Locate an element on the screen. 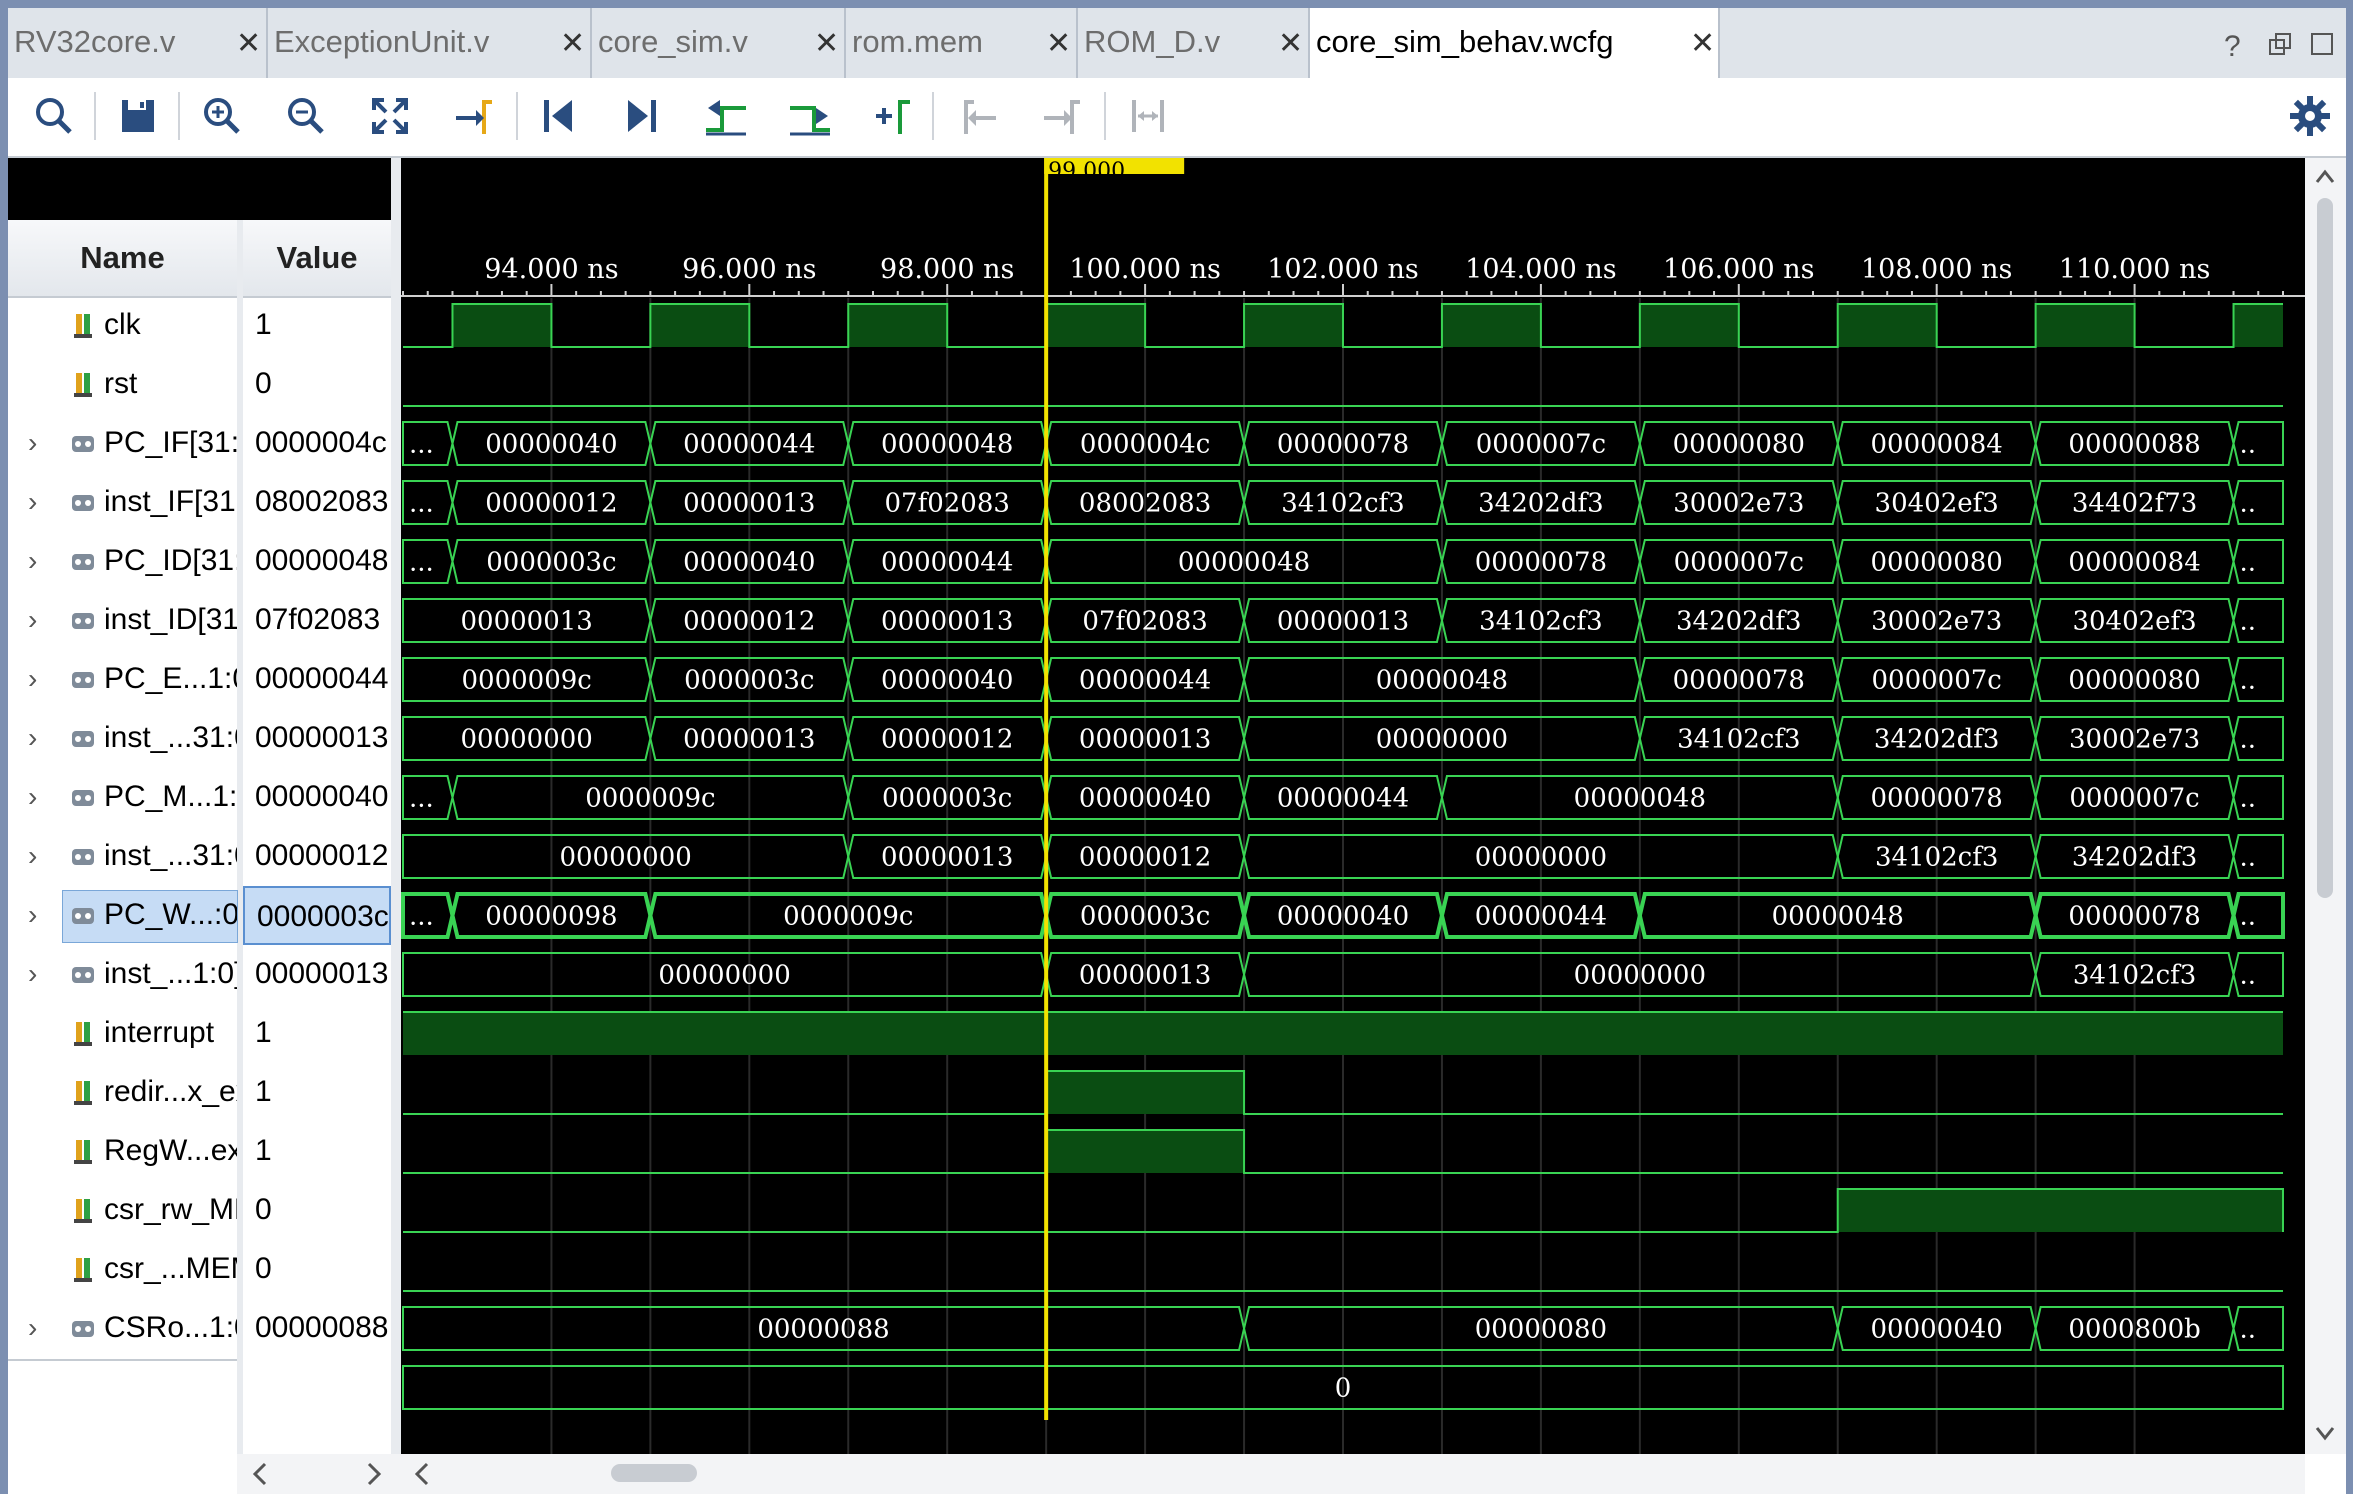 The height and width of the screenshot is (1499, 2353). signal-row-value: 07f02083 is located at coordinates (317, 620).